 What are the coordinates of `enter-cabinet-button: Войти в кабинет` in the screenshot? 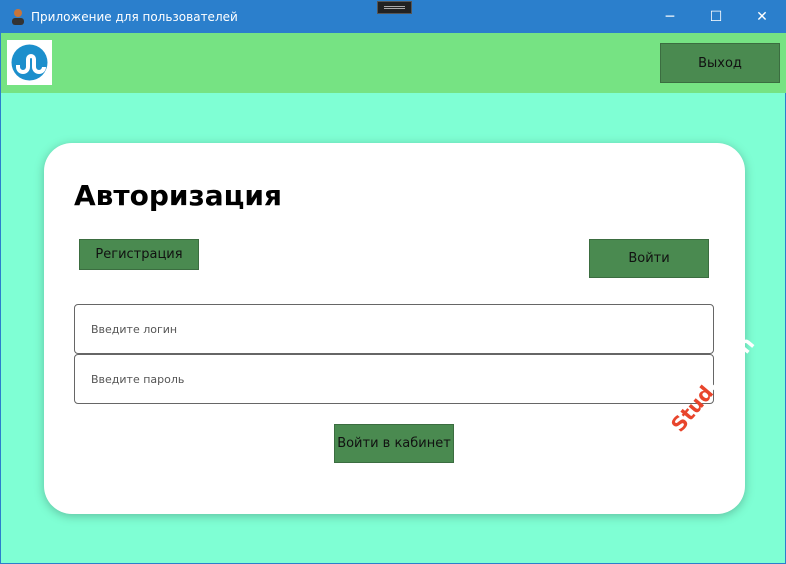 It's located at (394, 443).